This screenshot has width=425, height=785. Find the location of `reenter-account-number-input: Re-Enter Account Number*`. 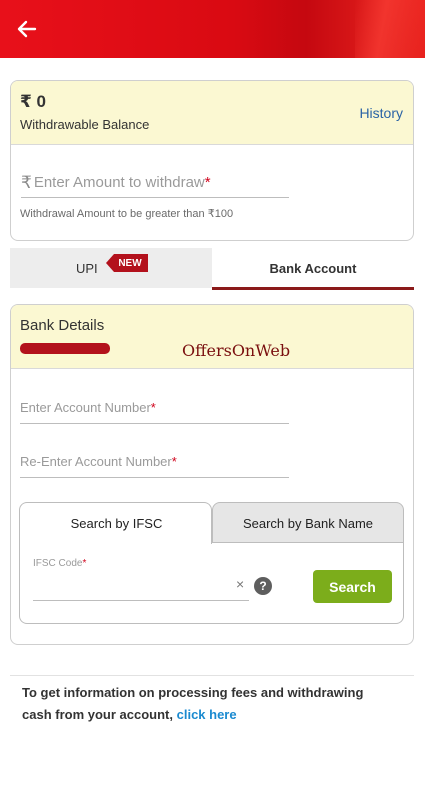

reenter-account-number-input: Re-Enter Account Number* is located at coordinates (154, 466).